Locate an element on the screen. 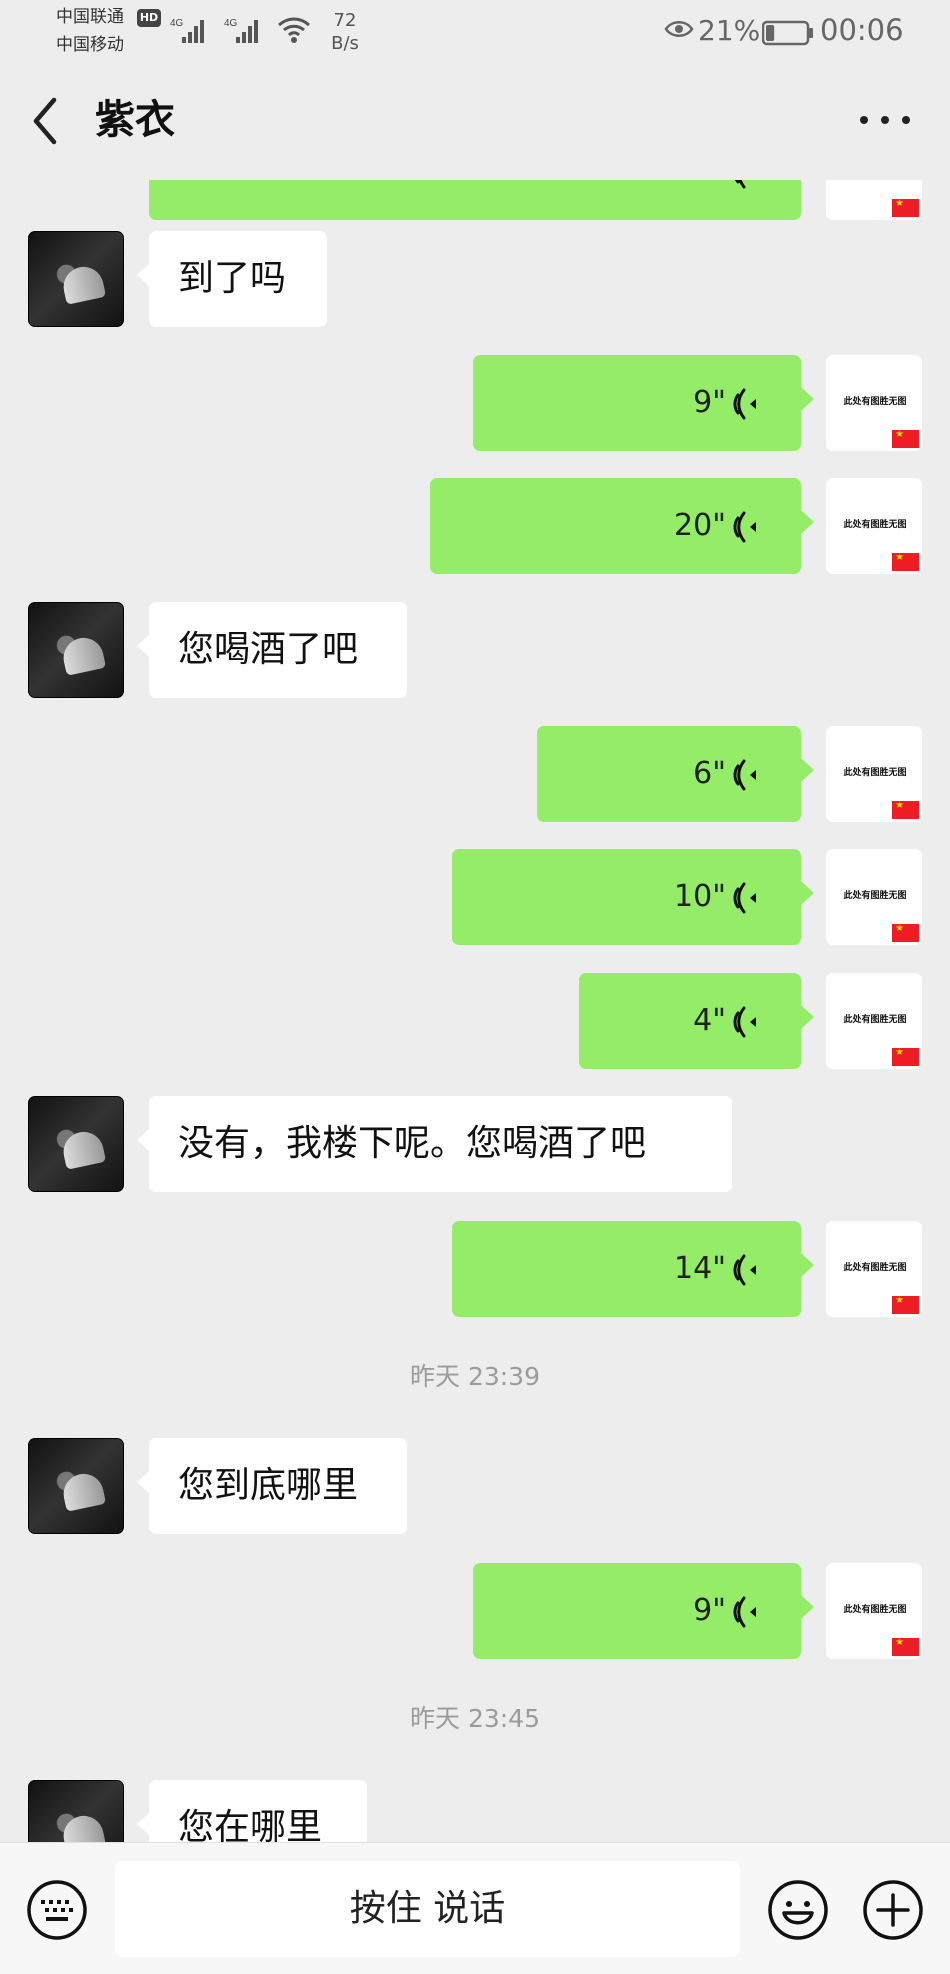 The height and width of the screenshot is (1974, 950). message-row-self-voice: 14" 此处有图胜无图 is located at coordinates (475, 1269).